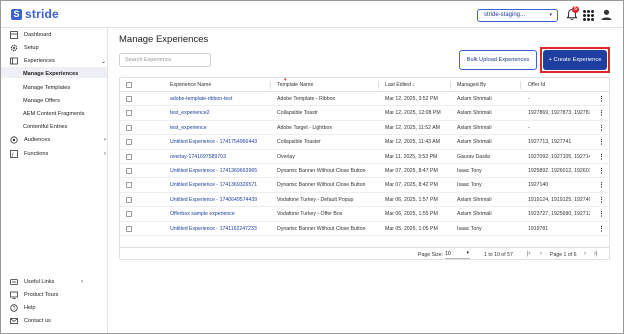 This screenshot has width=624, height=334. I want to click on next-page-icon: ›, so click(585, 254).